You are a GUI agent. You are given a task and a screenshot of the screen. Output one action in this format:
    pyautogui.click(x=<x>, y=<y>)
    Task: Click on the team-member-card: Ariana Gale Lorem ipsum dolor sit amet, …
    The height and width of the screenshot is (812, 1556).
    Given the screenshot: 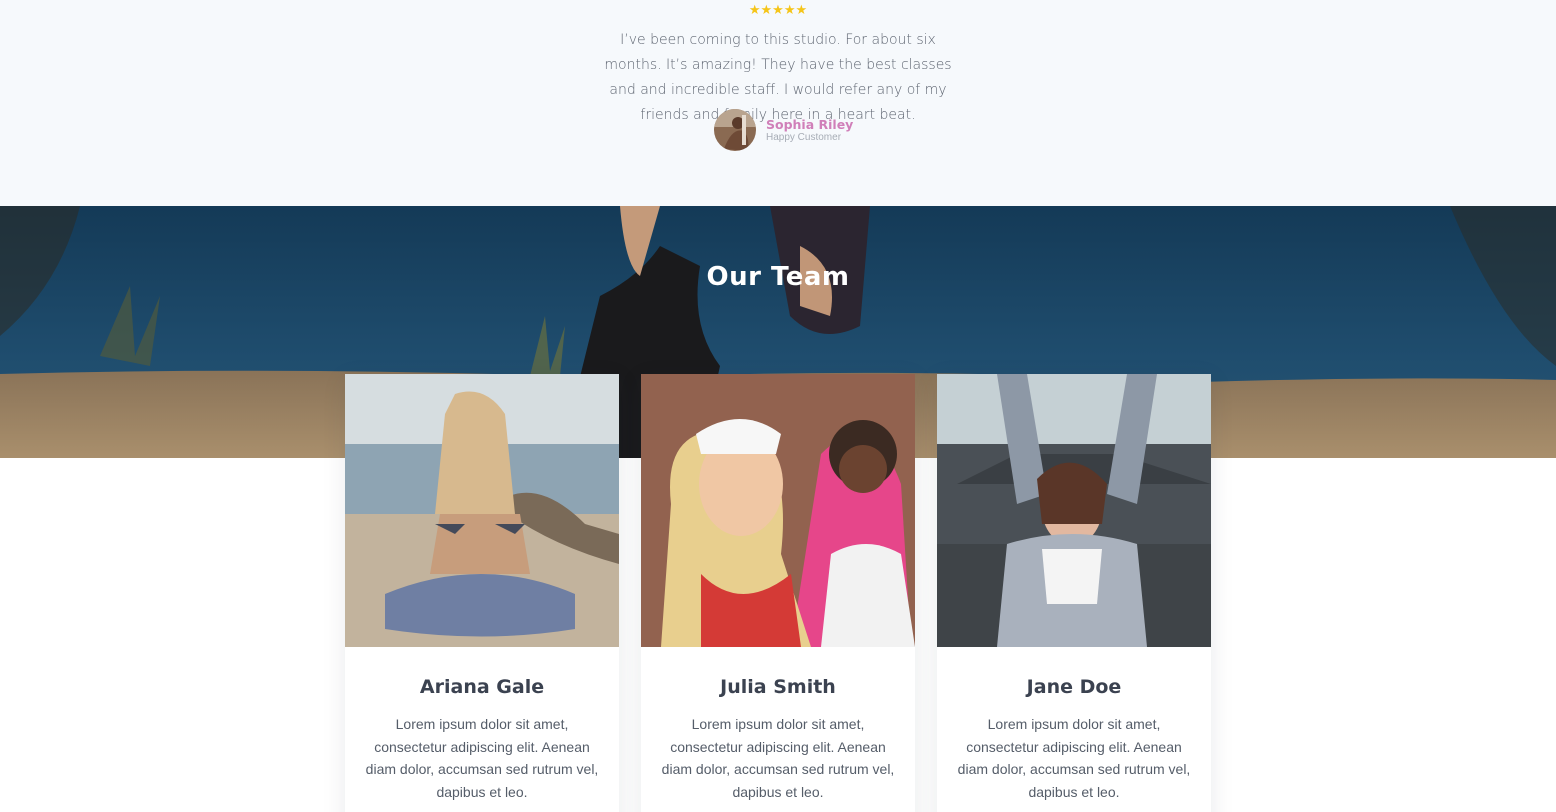 What is the action you would take?
    pyautogui.click(x=482, y=593)
    